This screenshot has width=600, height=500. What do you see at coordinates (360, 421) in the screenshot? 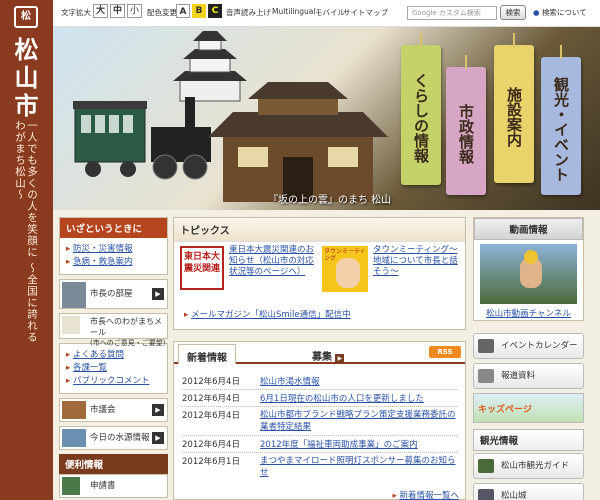
I see `news-title-link: 松山市都市ブランド戦略プラン策定支援業務委託の業者特定結果` at bounding box center [360, 421].